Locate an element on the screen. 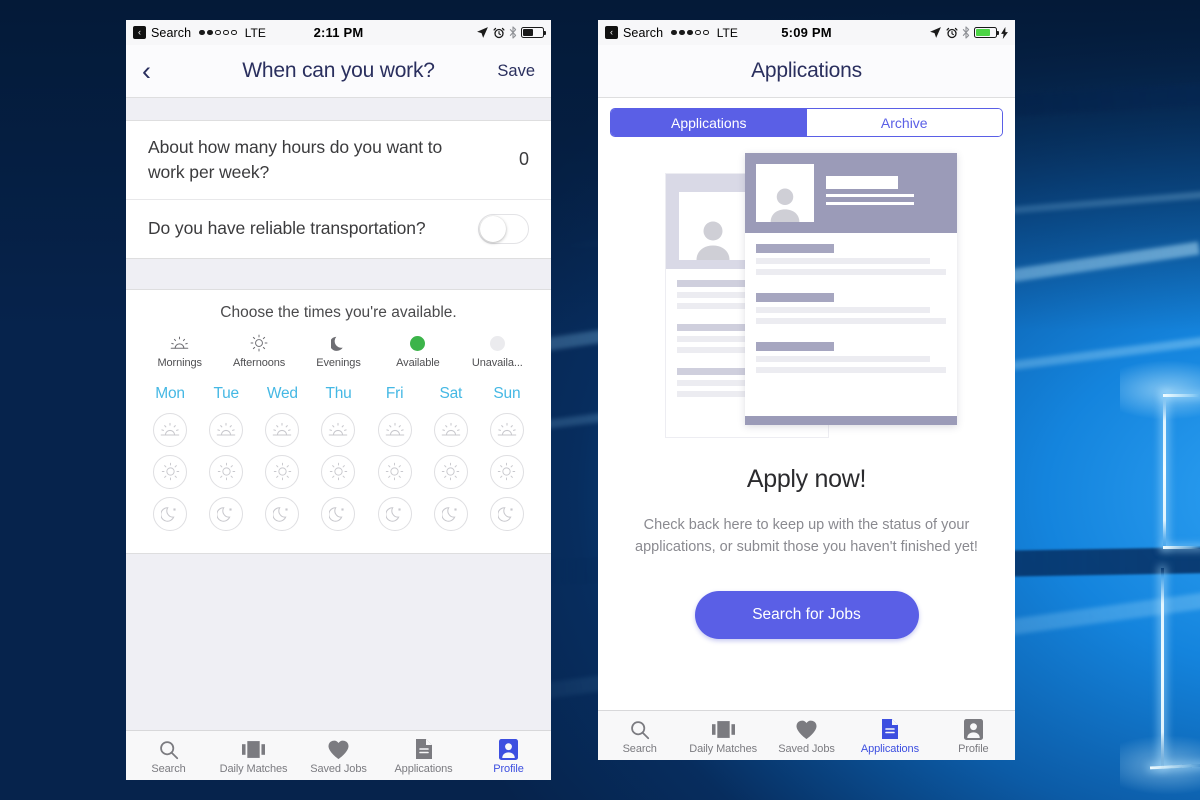 This screenshot has width=1200, height=800. nav-bar: Applications is located at coordinates (806, 71).